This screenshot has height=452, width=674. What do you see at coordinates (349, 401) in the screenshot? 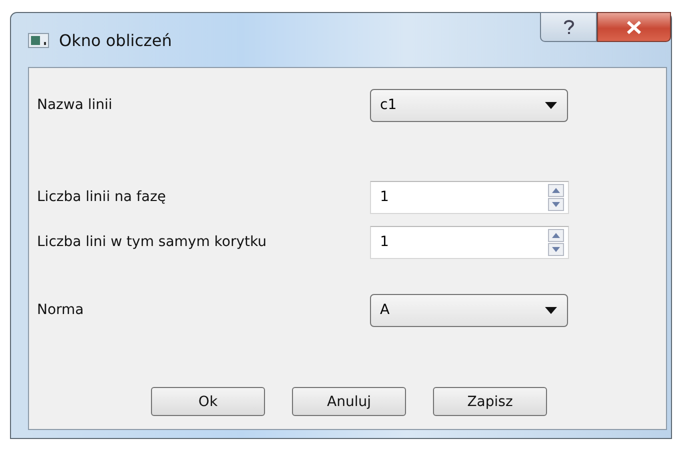
I see `dialog-button: Anuluj` at bounding box center [349, 401].